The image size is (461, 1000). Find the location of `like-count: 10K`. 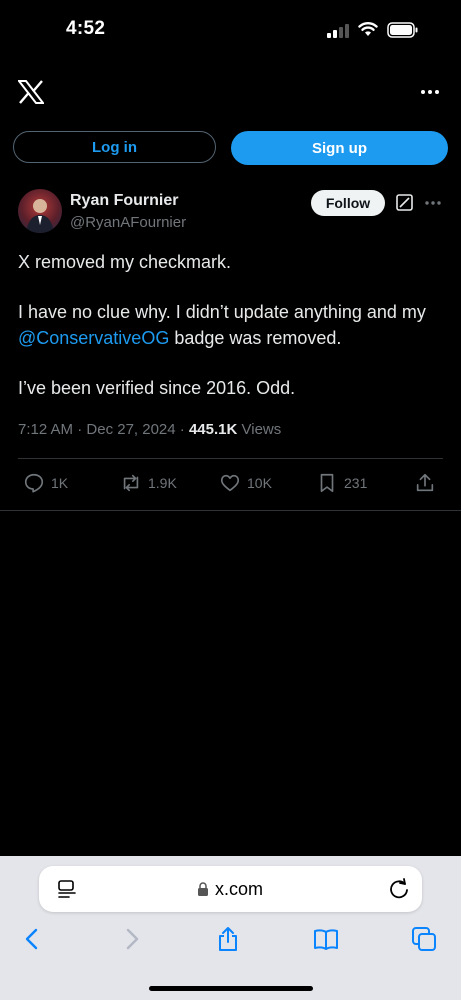

like-count: 10K is located at coordinates (259, 483).